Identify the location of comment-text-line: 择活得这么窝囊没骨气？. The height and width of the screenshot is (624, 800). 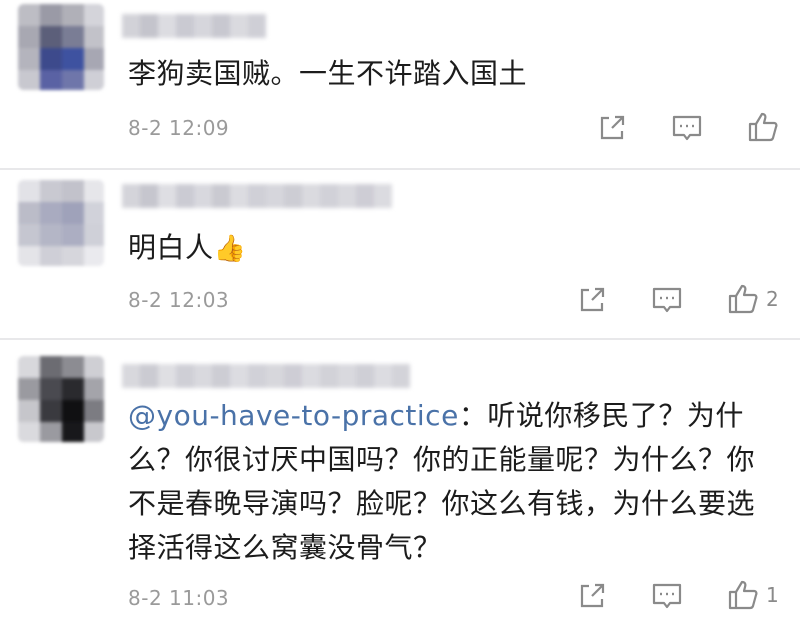
(285, 547).